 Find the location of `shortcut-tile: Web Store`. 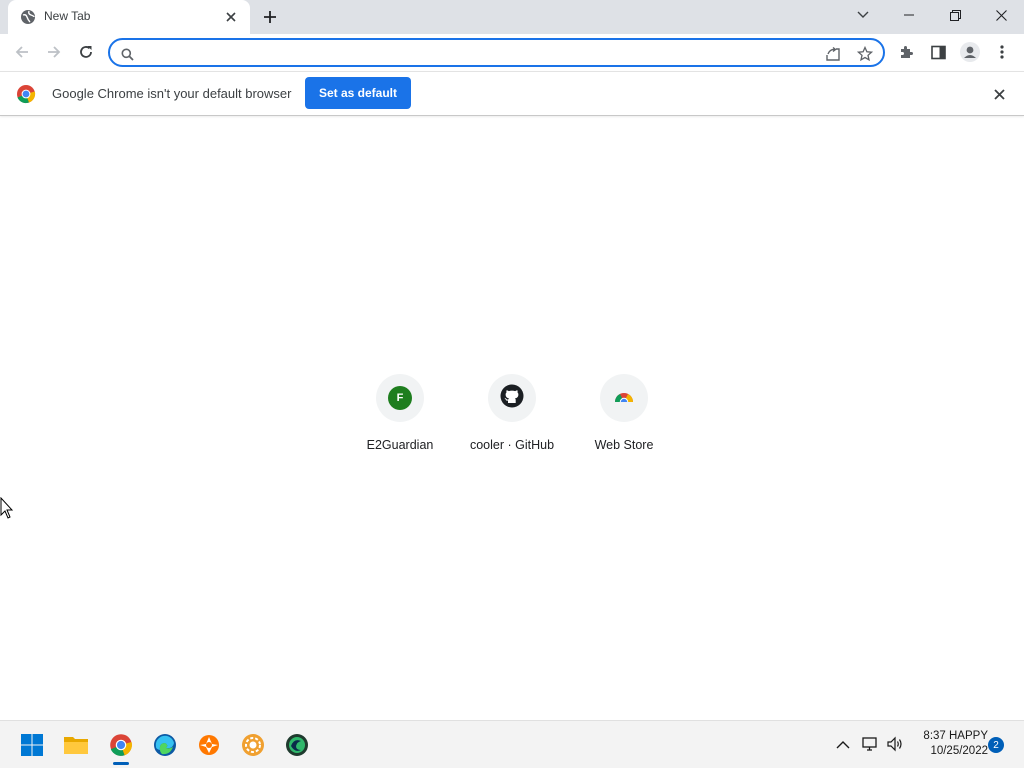

shortcut-tile: Web Store is located at coordinates (624, 419).